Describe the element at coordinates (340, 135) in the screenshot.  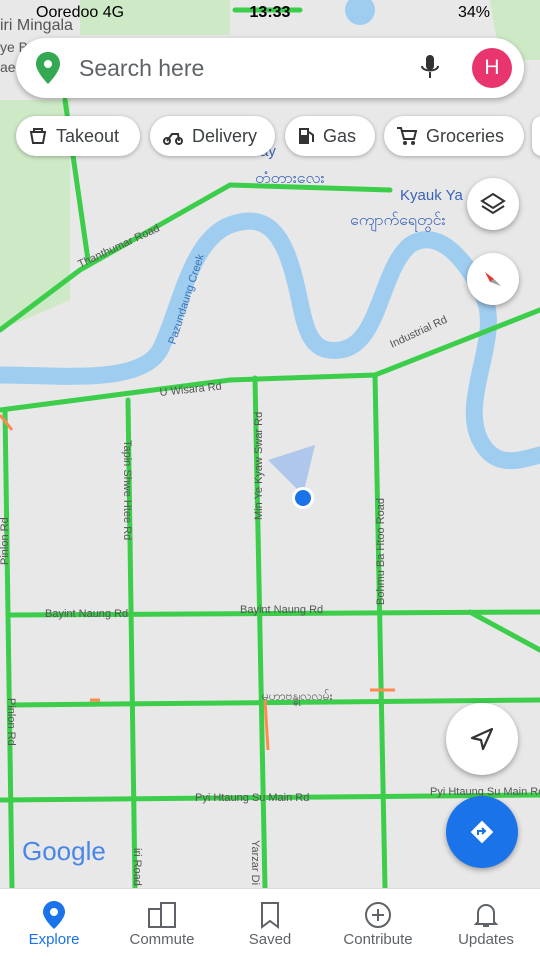
I see `chip-label: Gas` at that location.